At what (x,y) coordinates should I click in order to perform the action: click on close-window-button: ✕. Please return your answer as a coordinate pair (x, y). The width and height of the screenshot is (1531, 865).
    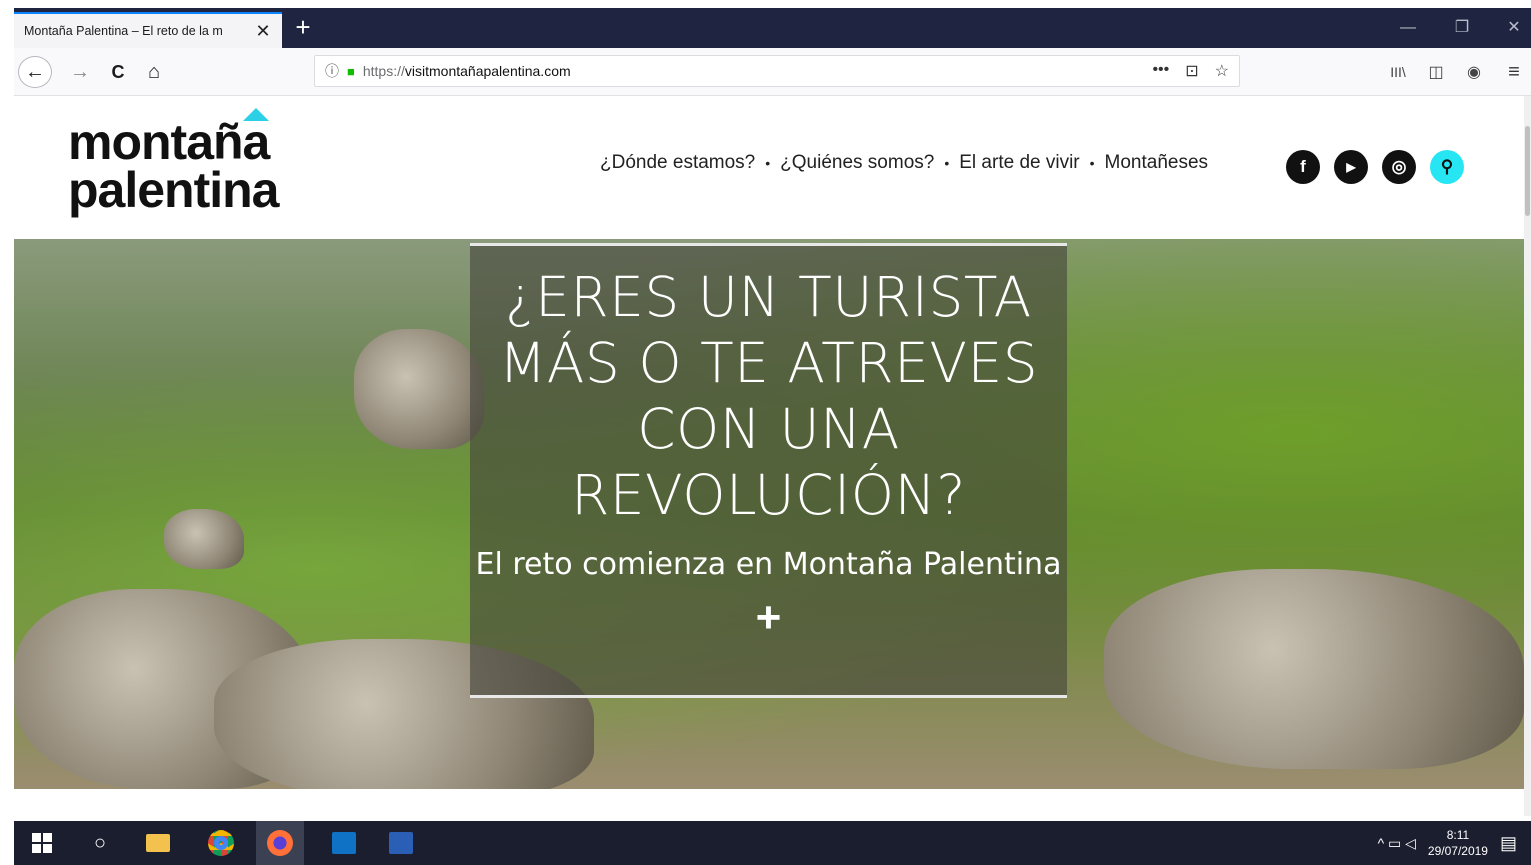
    Looking at the image, I should click on (1513, 28).